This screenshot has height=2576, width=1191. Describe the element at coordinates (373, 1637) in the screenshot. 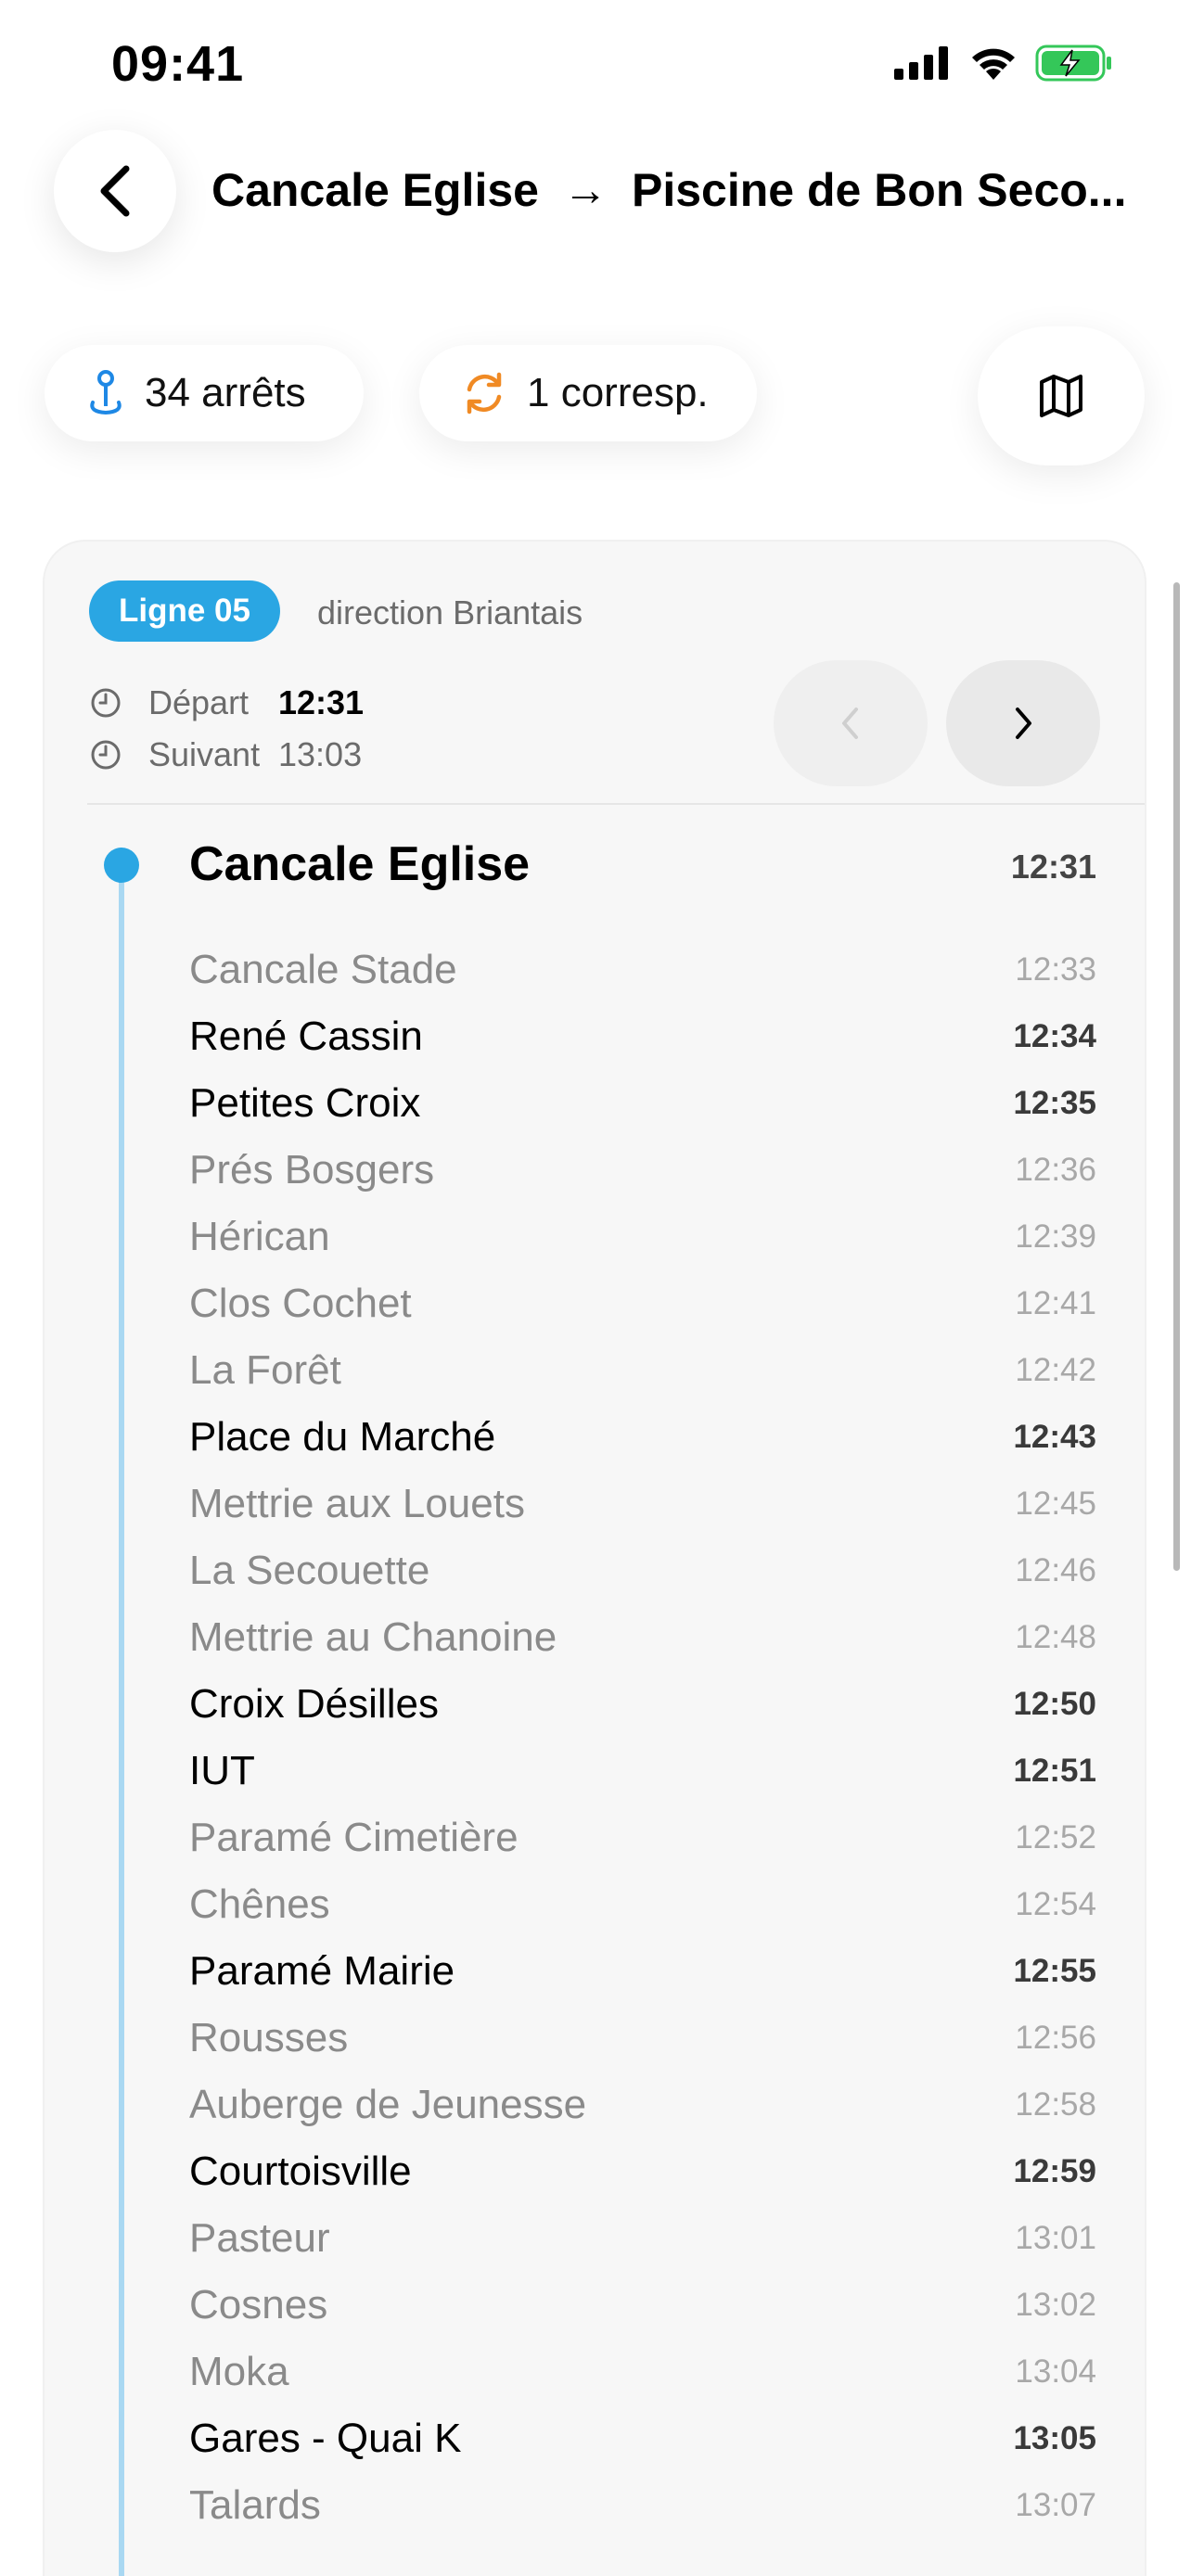

I see `stop-name: Mettrie au Chanoine` at that location.